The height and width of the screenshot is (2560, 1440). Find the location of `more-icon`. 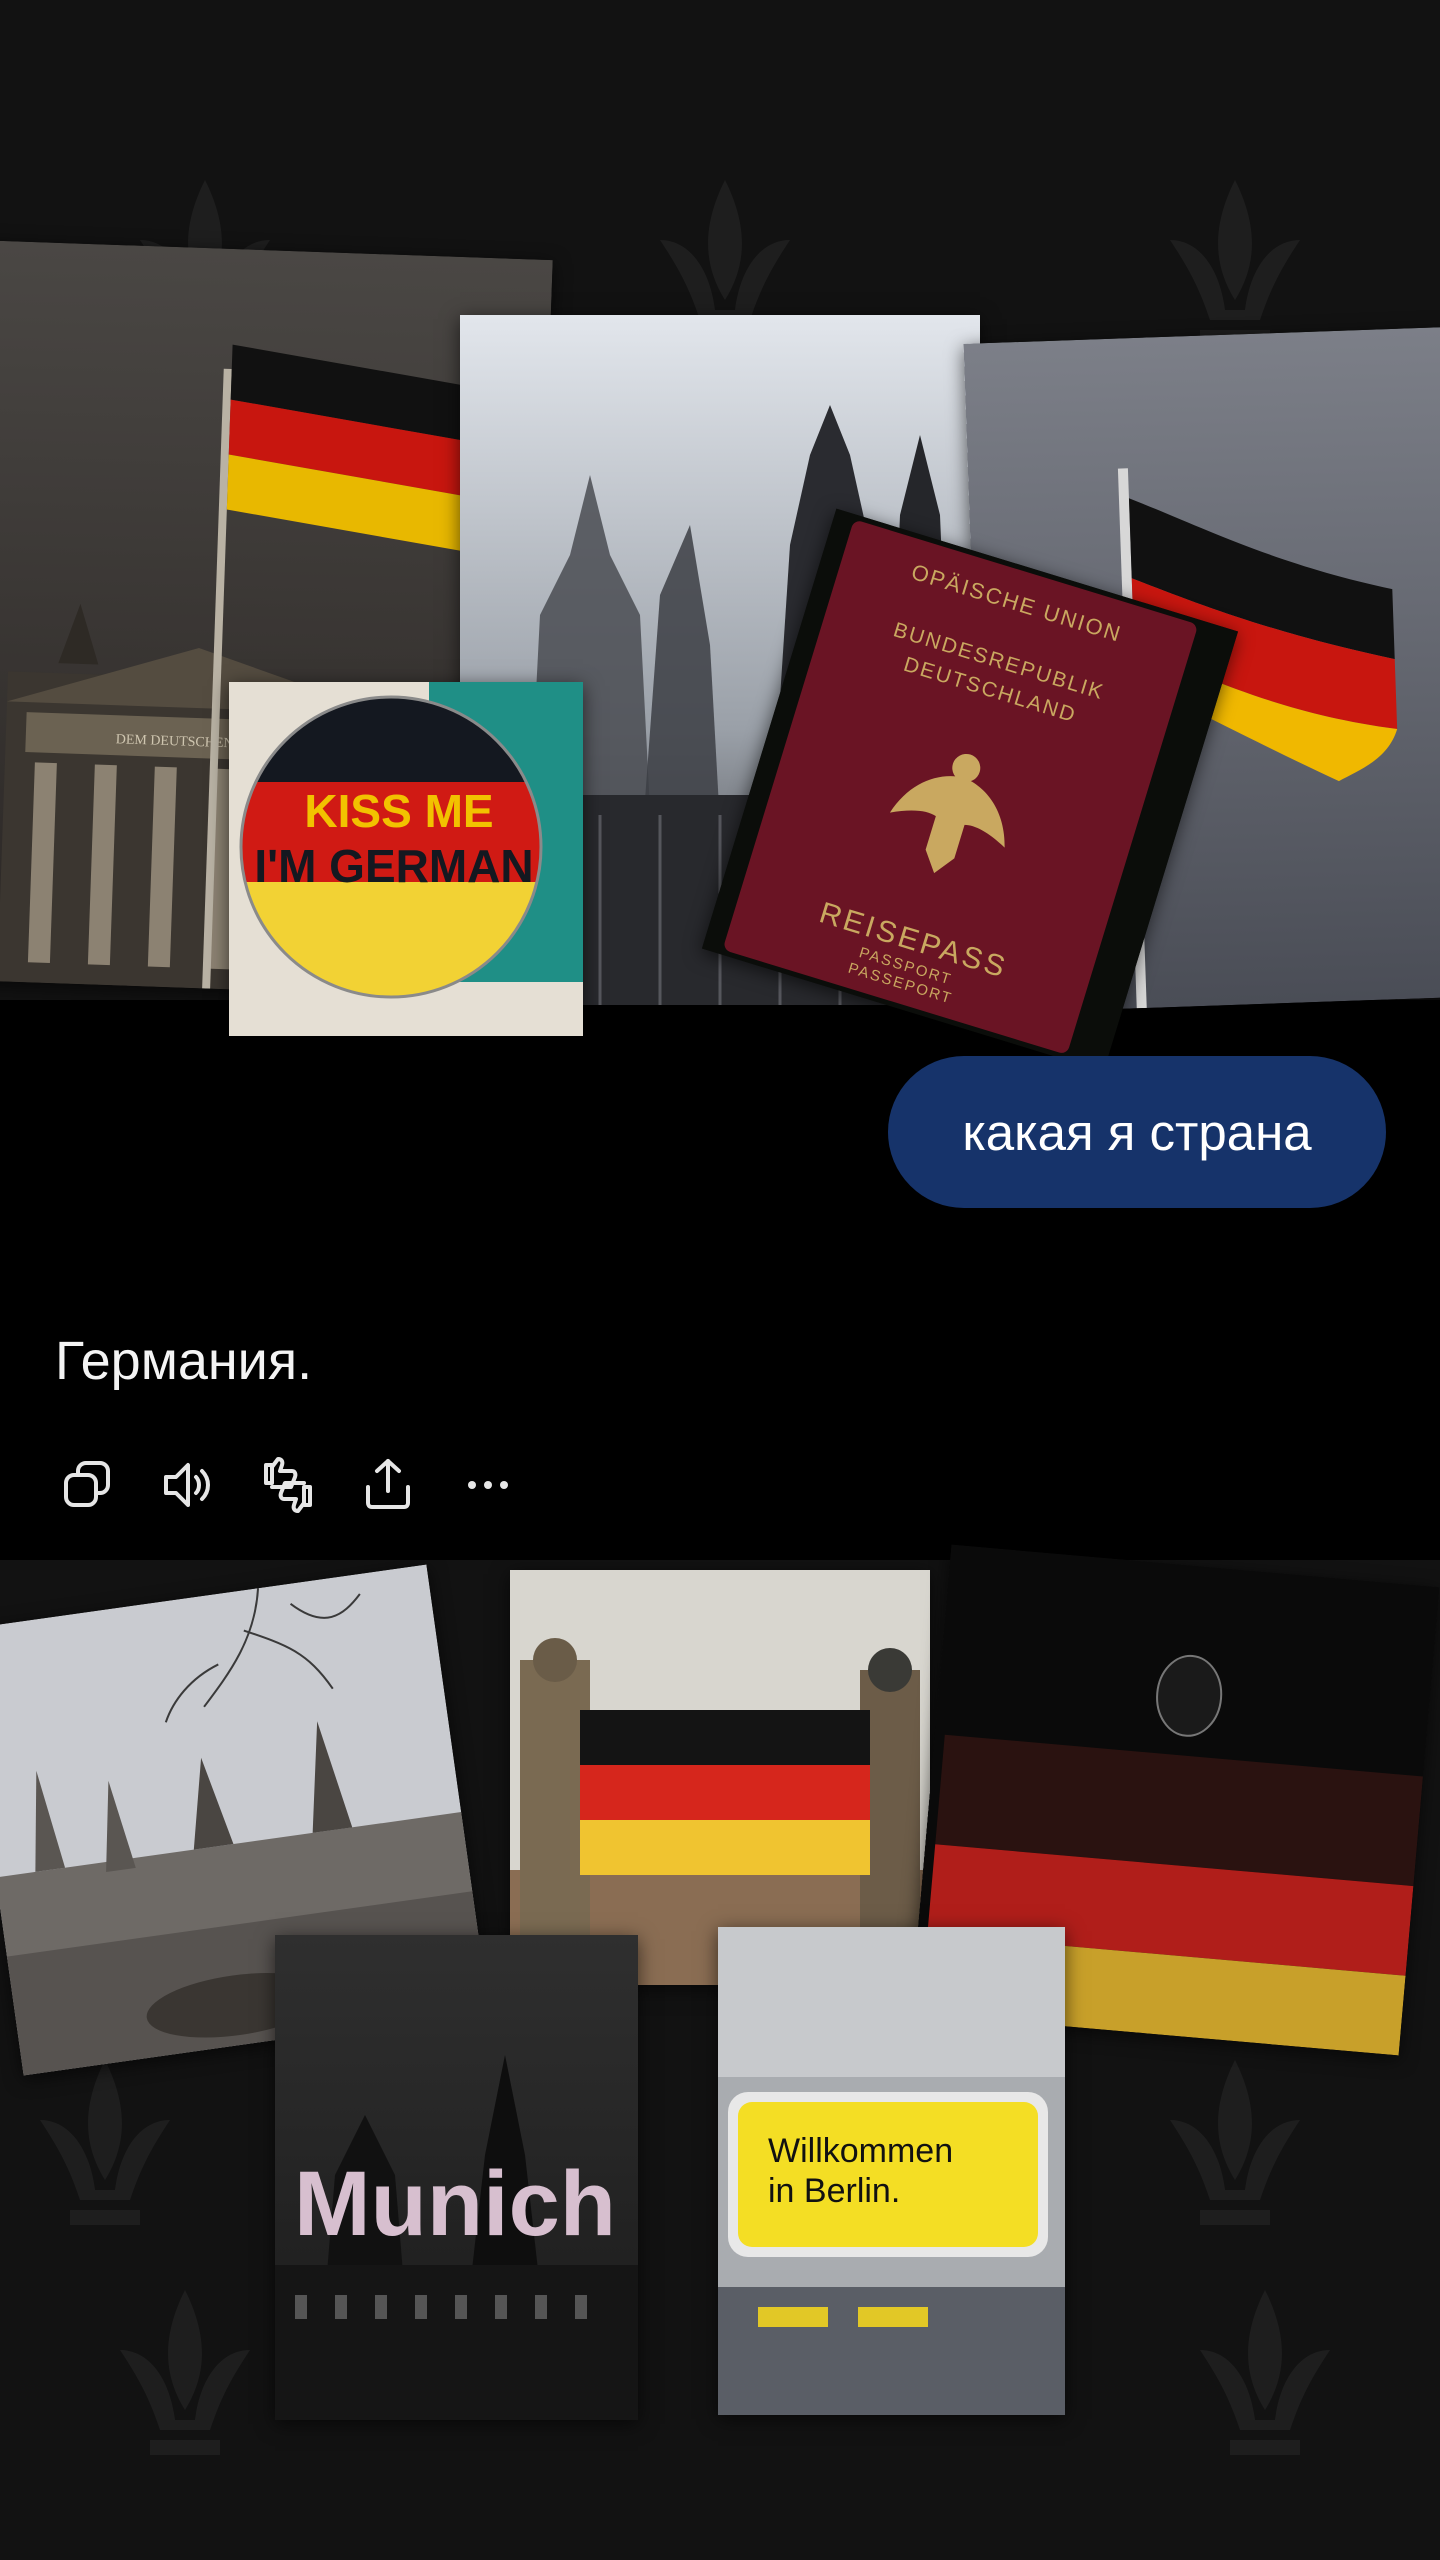

more-icon is located at coordinates (488, 1485).